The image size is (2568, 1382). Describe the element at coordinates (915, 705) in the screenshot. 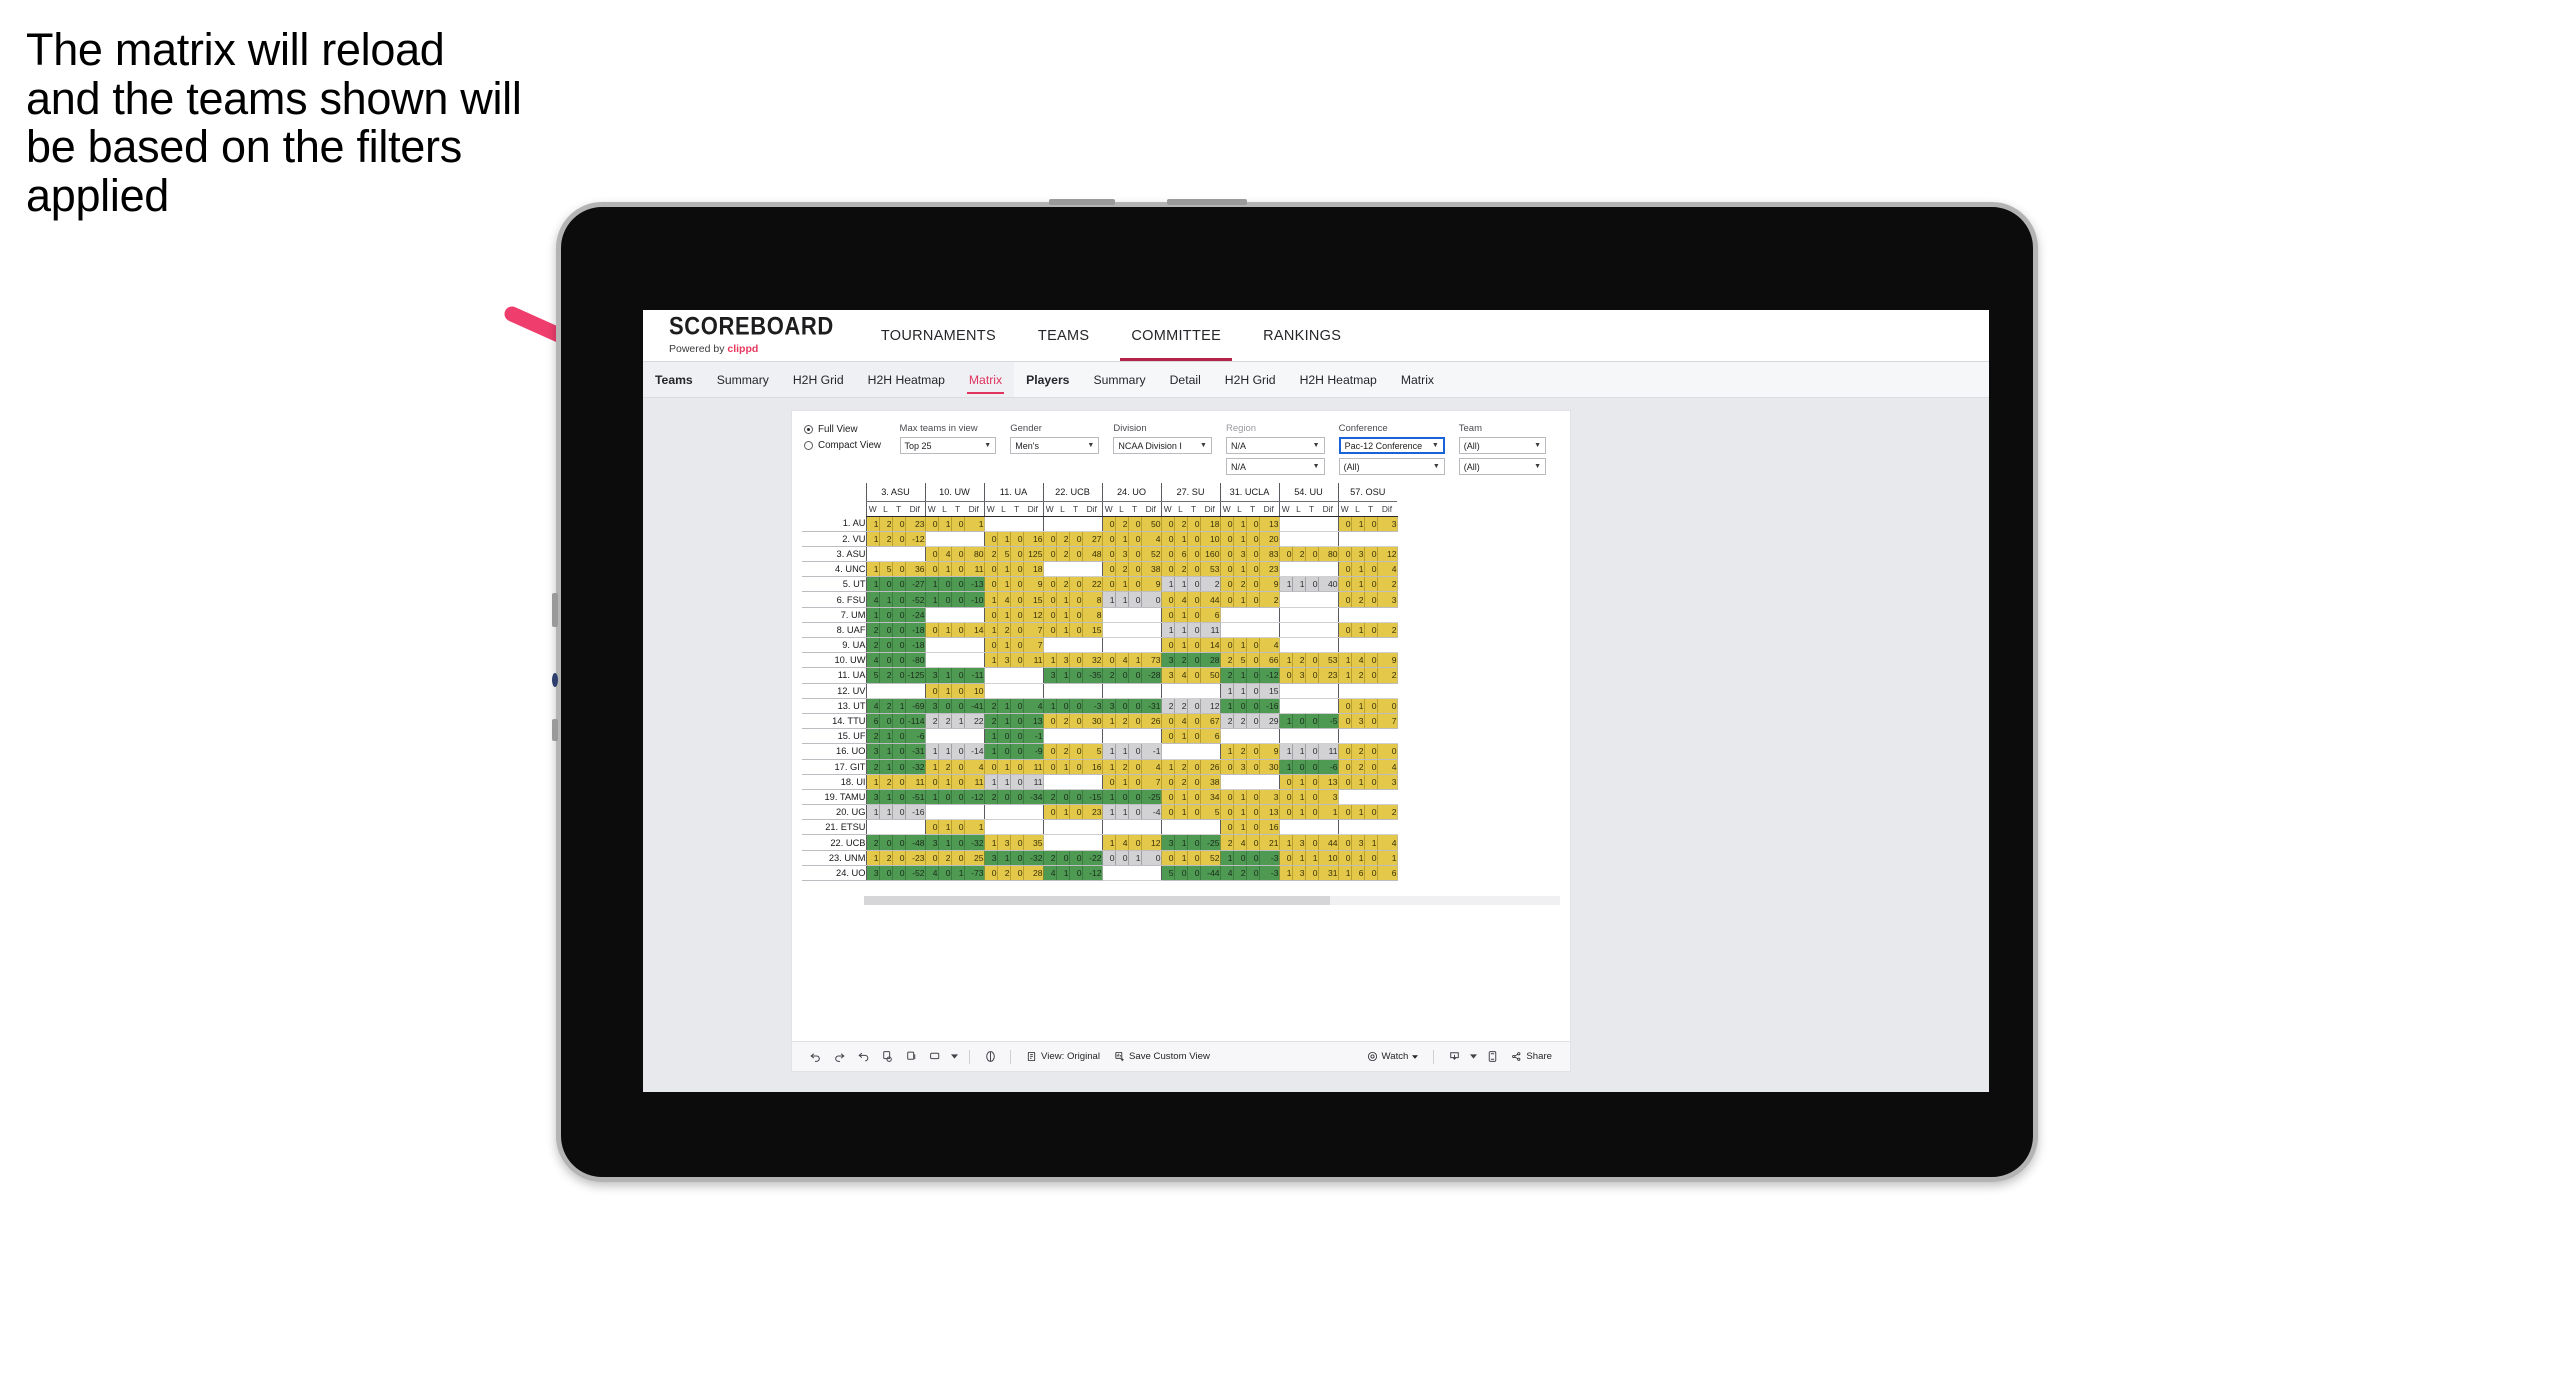

I see `matrix-cell: -69` at that location.